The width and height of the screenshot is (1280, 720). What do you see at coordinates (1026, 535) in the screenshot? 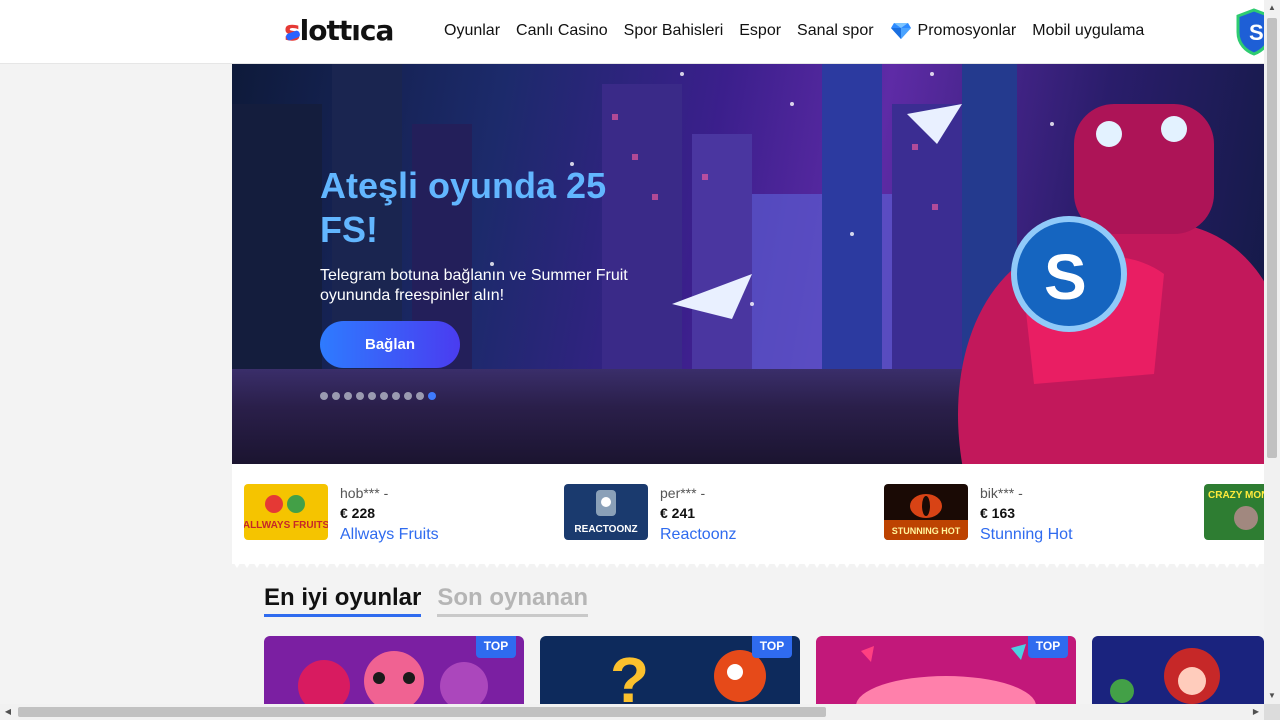
I see `winner-game-link: Stunning Hot` at bounding box center [1026, 535].